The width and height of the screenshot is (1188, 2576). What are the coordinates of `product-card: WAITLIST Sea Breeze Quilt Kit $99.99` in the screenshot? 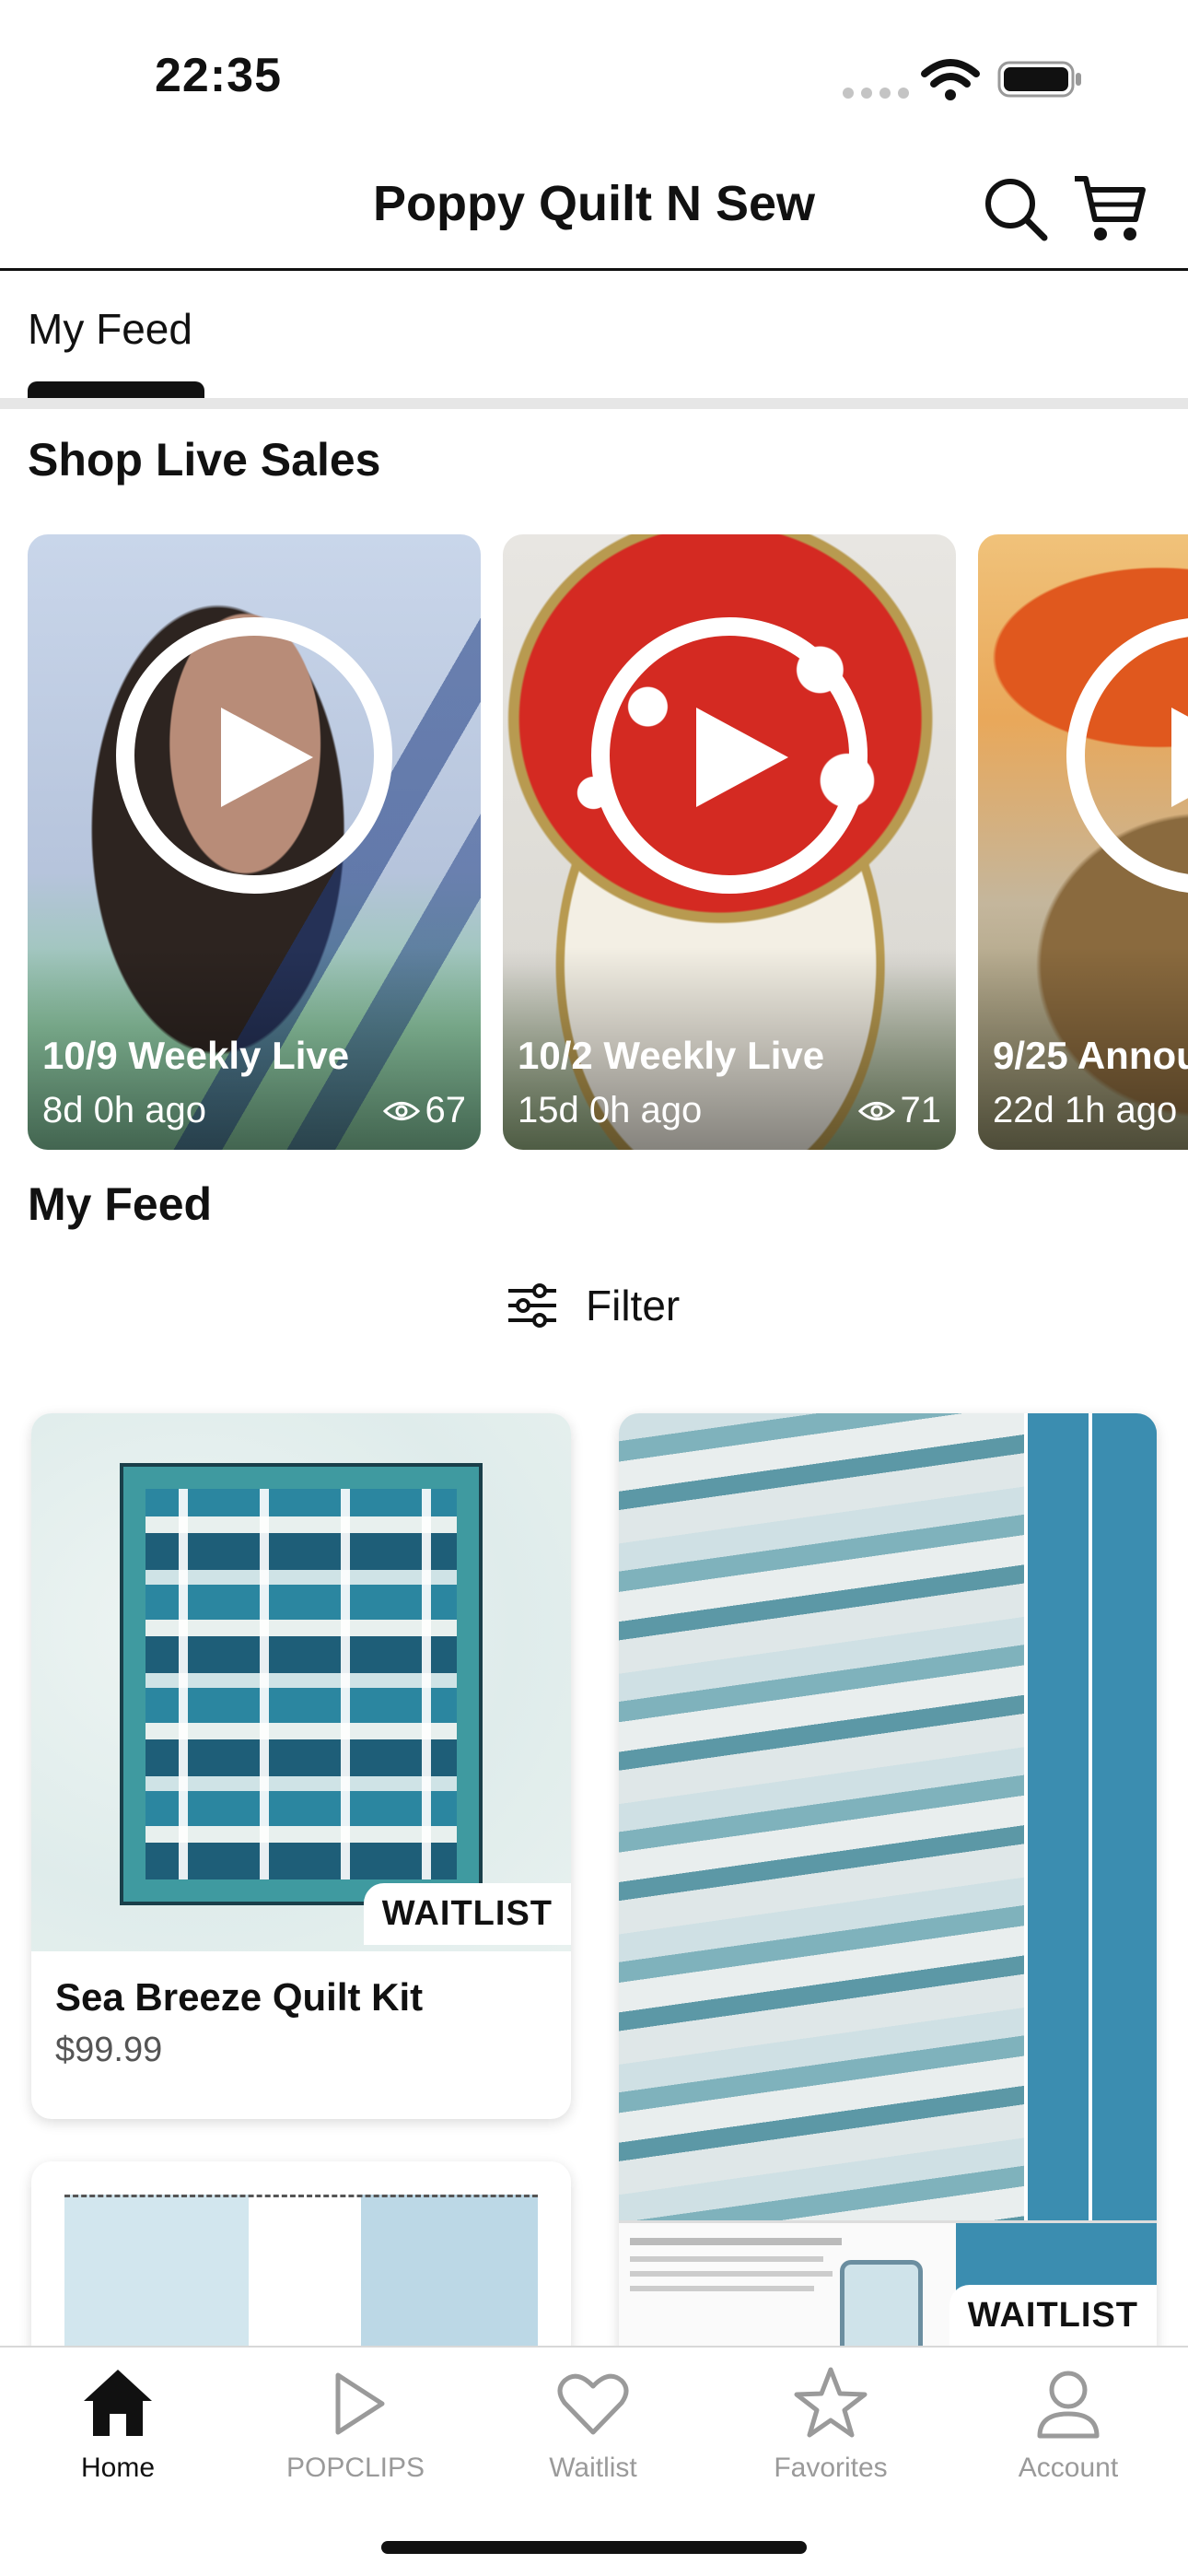 It's located at (301, 1766).